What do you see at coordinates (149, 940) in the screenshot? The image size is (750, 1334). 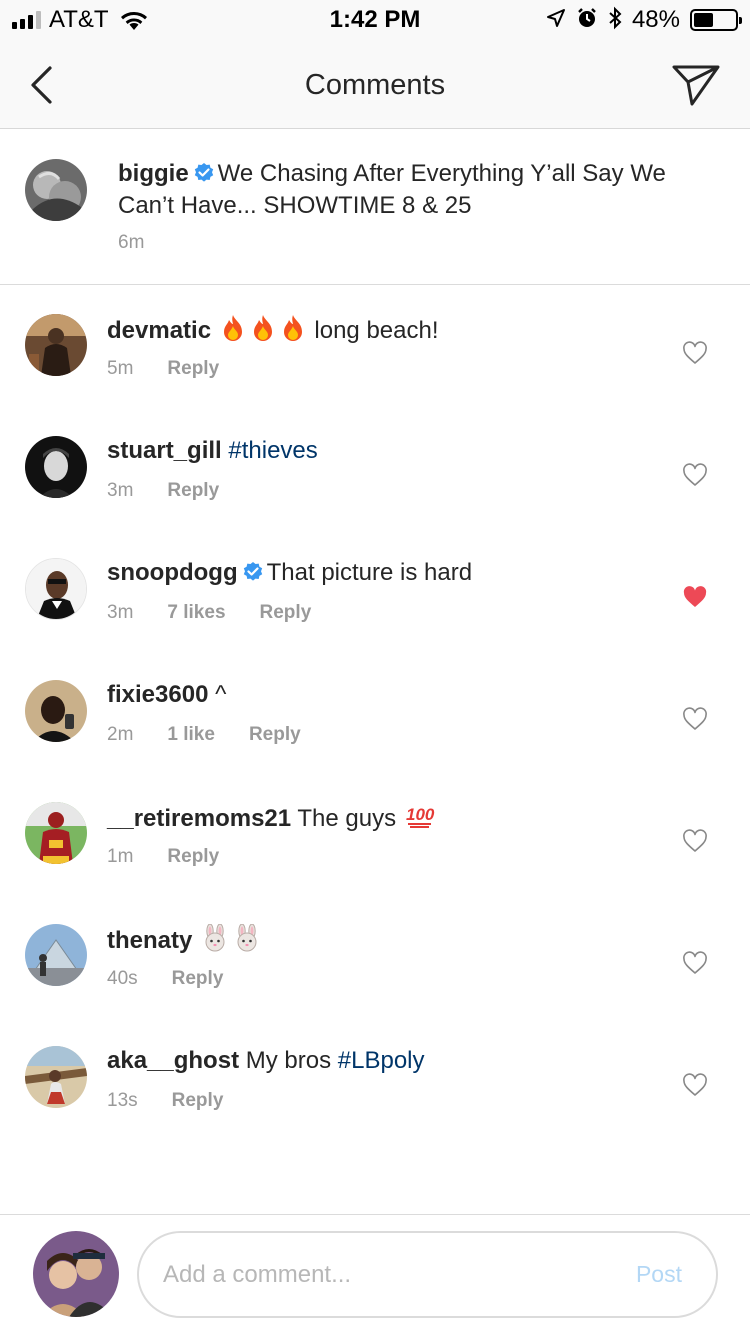 I see `comment-username: thenaty` at bounding box center [149, 940].